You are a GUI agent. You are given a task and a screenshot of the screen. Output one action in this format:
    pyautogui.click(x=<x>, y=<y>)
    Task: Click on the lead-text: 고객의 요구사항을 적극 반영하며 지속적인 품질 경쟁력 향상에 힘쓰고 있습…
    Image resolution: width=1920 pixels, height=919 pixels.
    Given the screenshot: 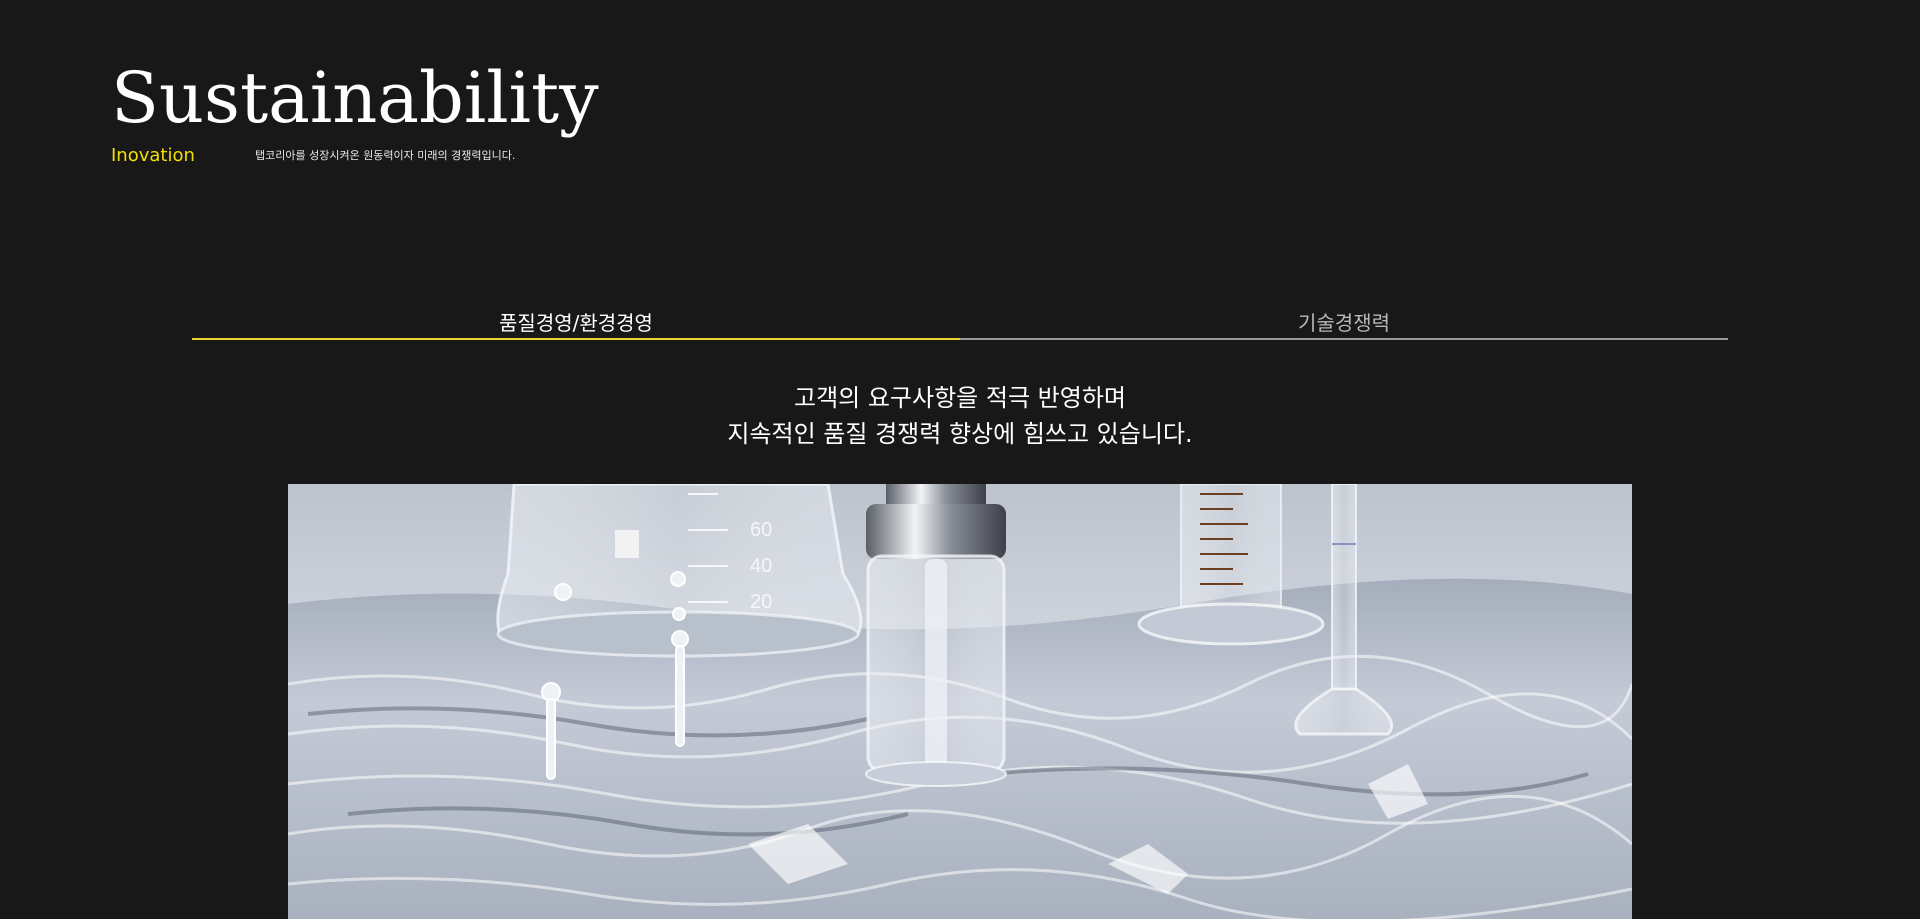 What is the action you would take?
    pyautogui.click(x=960, y=416)
    